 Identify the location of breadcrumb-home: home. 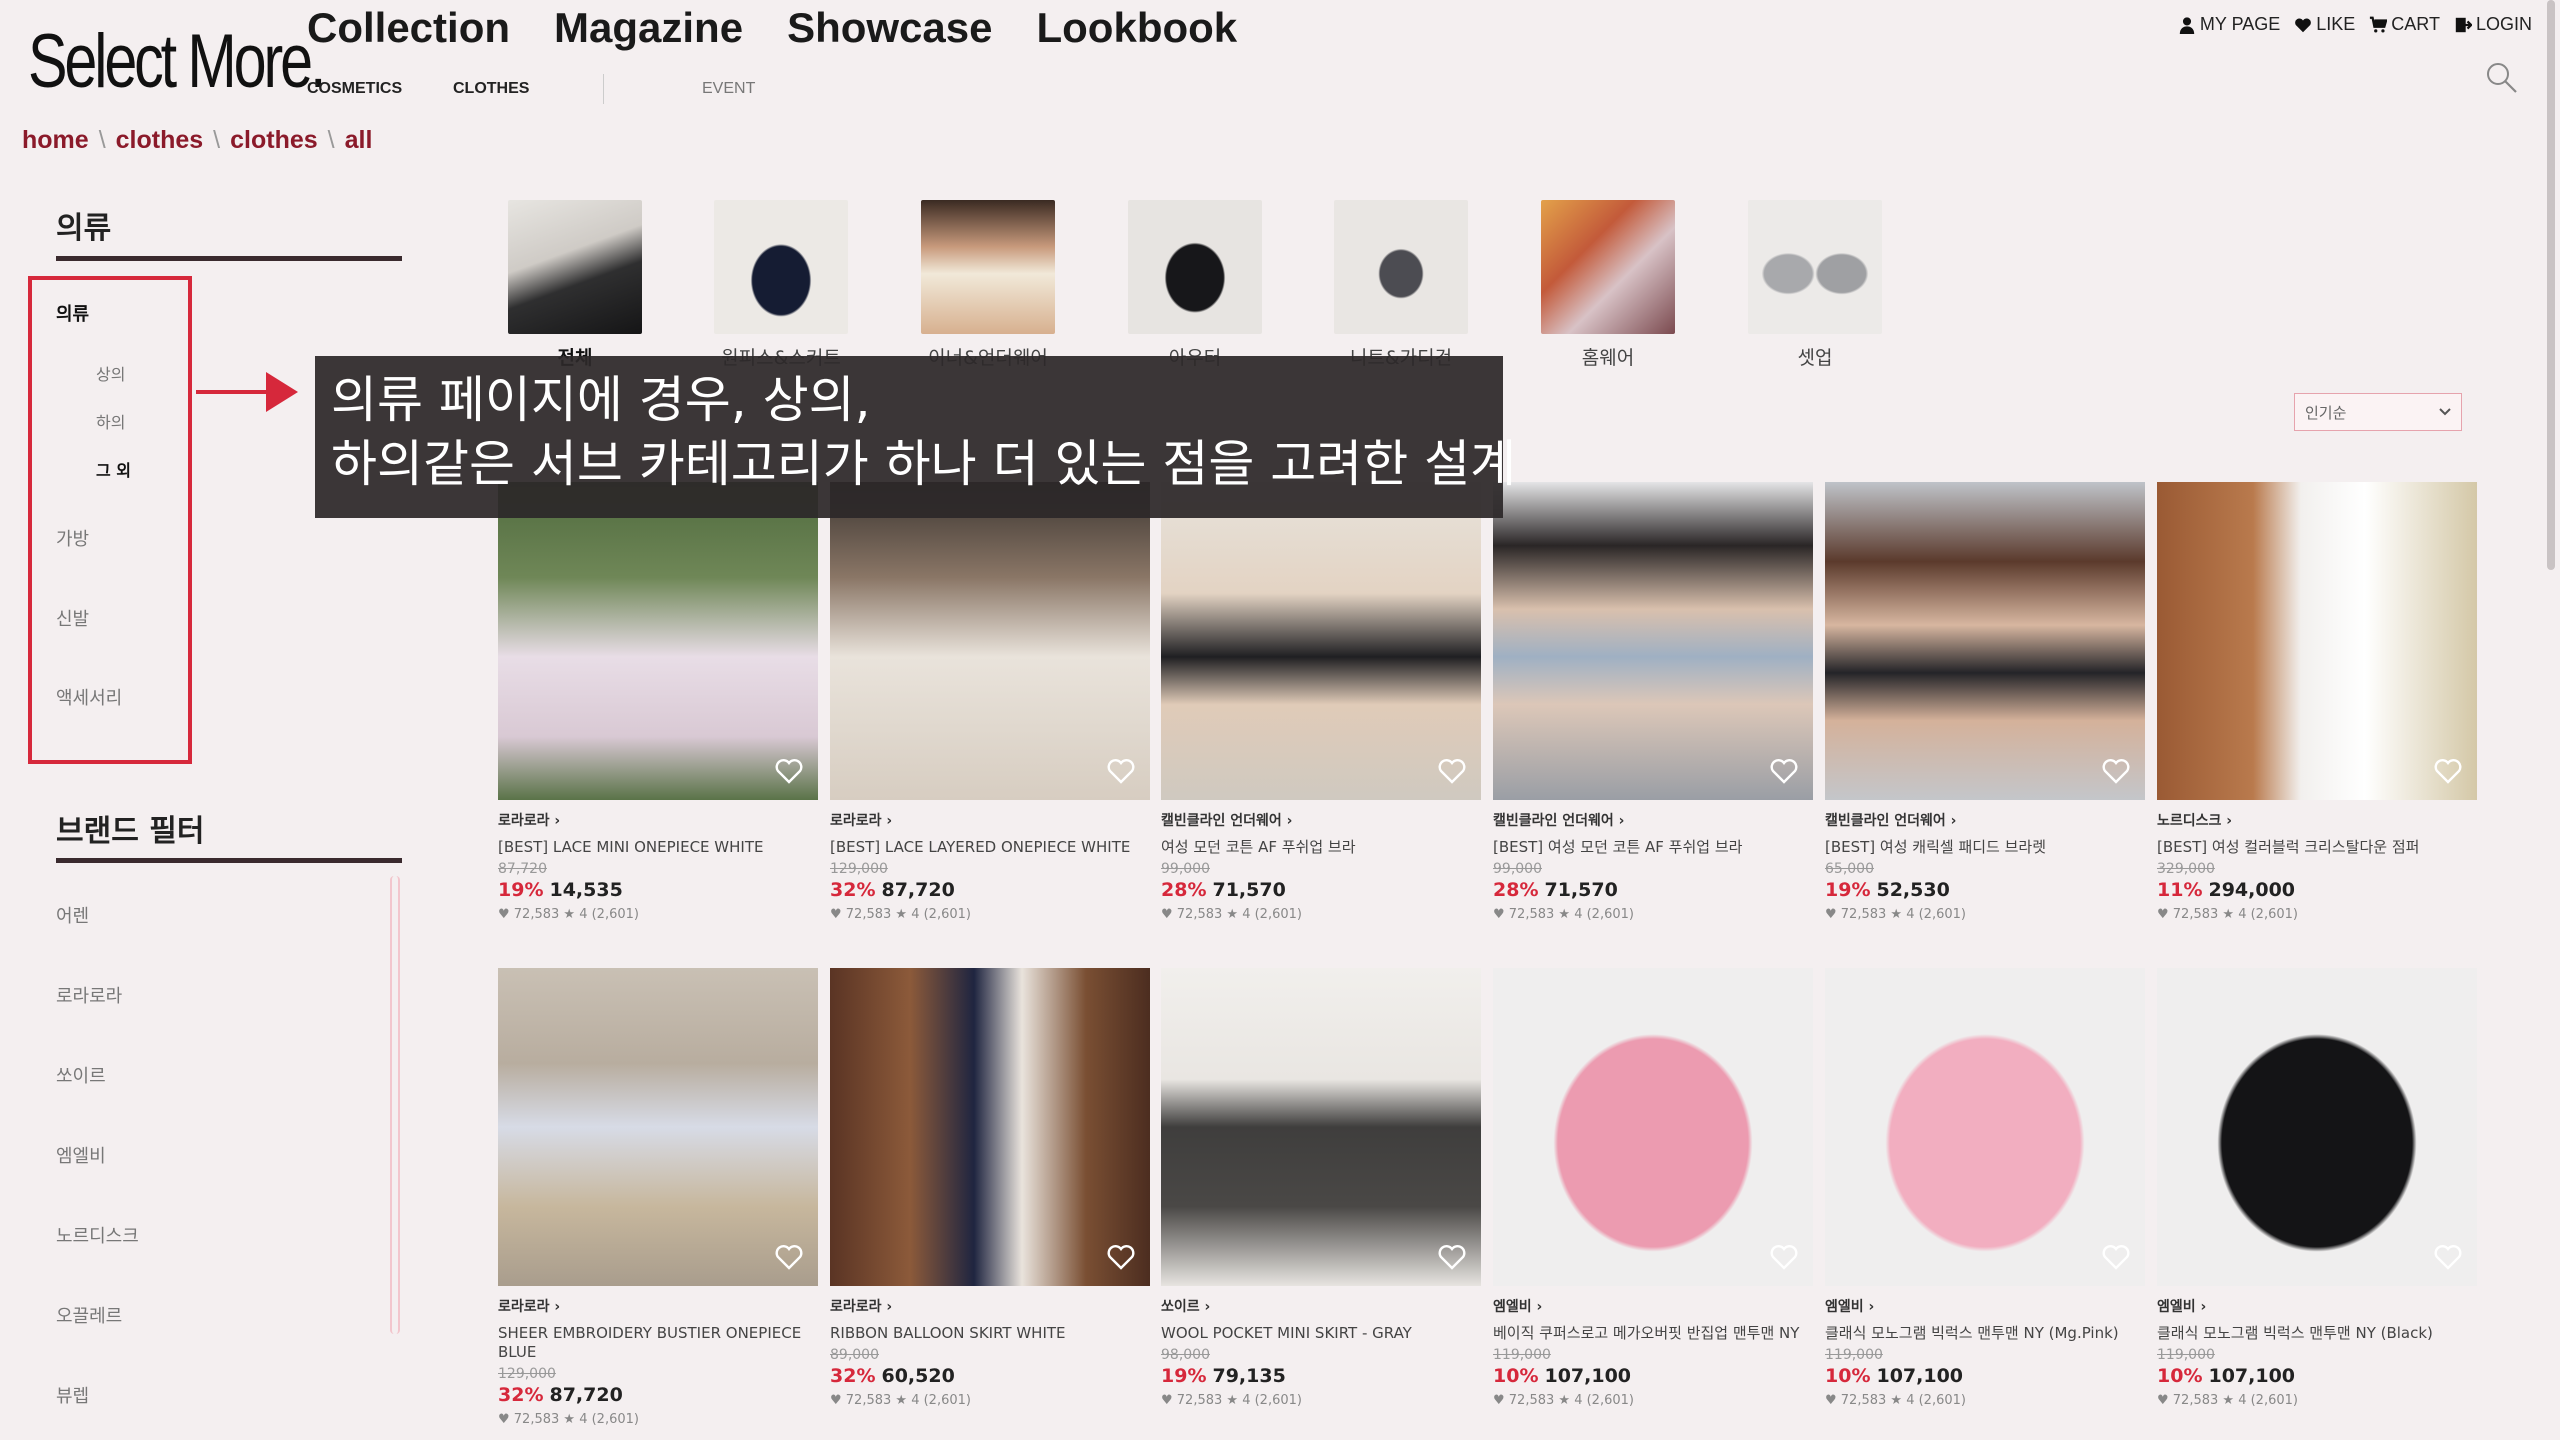
(55, 140).